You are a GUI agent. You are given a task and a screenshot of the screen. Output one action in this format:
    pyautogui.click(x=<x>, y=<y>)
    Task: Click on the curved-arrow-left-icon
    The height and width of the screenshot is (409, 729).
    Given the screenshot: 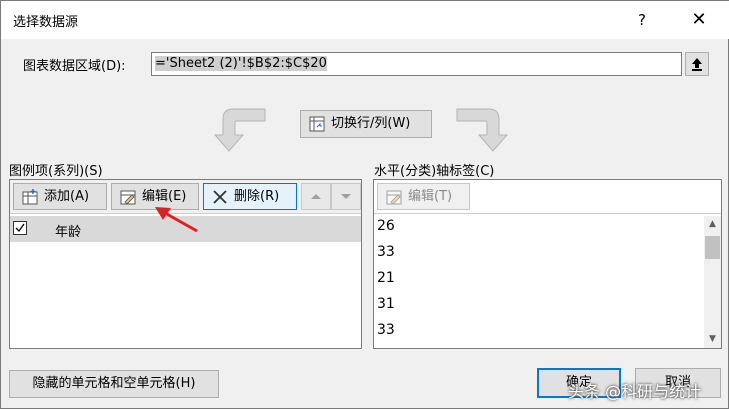 What is the action you would take?
    pyautogui.click(x=239, y=130)
    